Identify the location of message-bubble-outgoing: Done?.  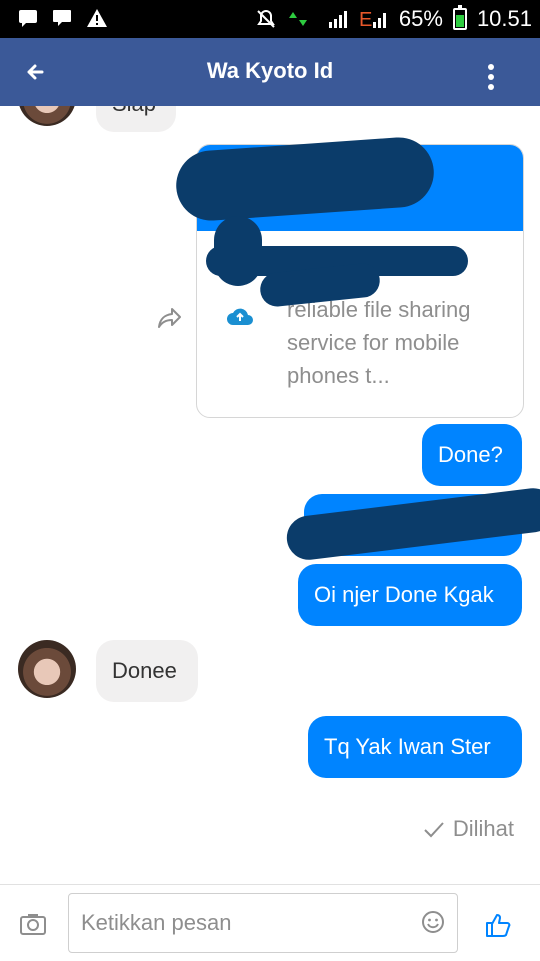
(472, 455).